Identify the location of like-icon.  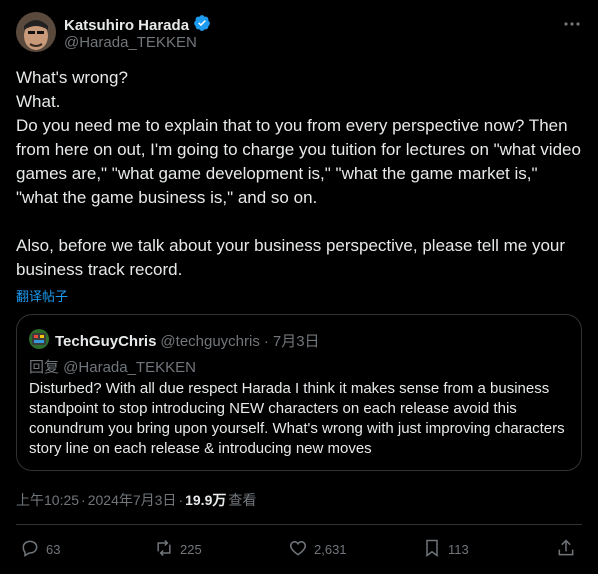
(298, 549).